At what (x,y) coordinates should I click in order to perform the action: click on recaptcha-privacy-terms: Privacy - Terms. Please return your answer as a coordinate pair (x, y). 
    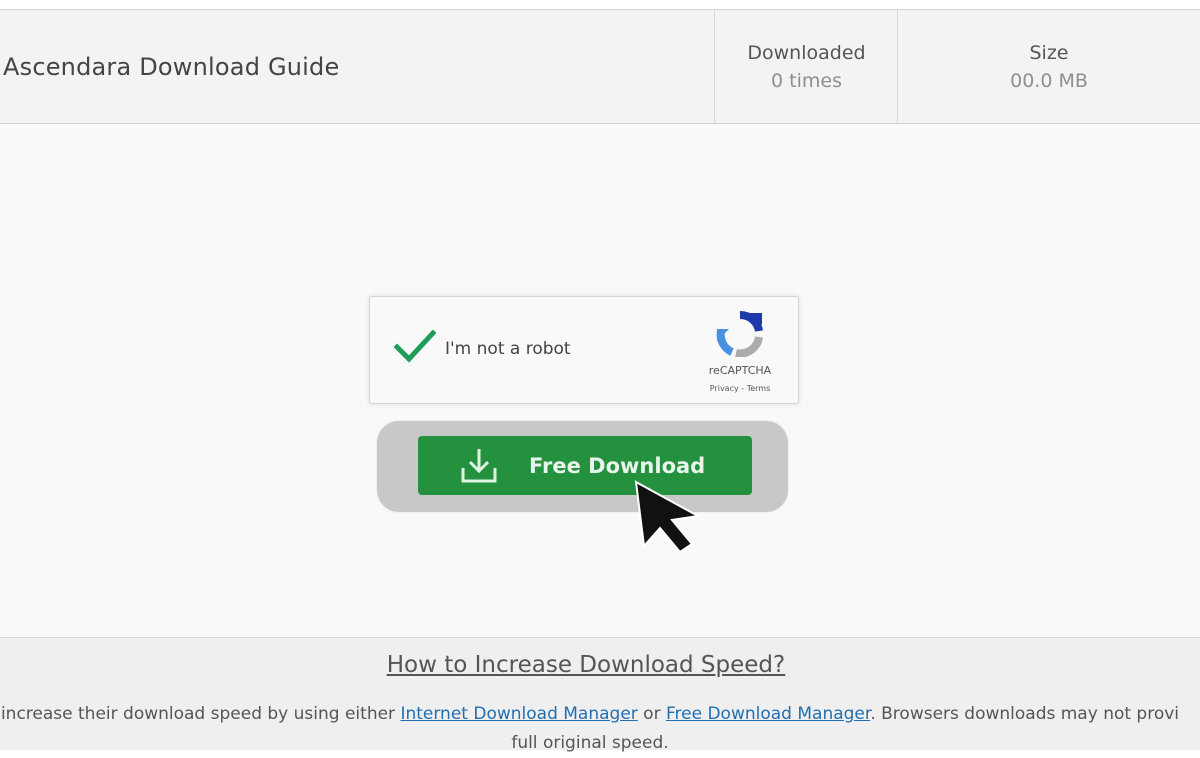
    Looking at the image, I should click on (740, 388).